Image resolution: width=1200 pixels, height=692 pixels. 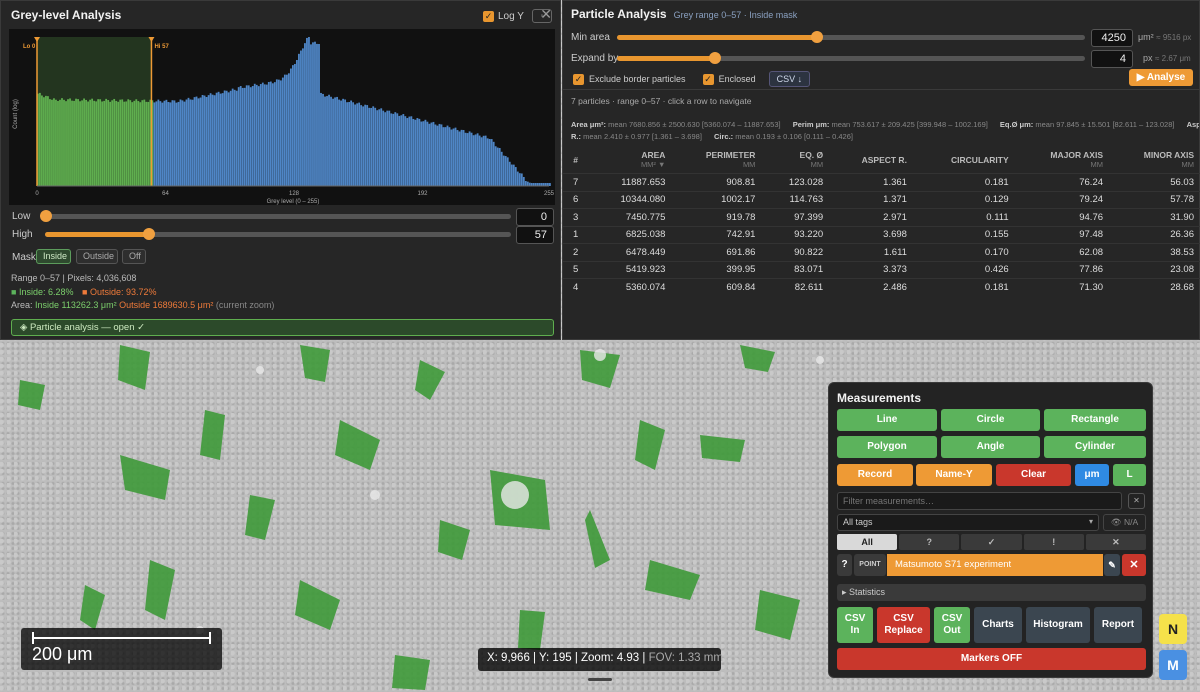 I want to click on filter-measurements-input, so click(x=979, y=501).